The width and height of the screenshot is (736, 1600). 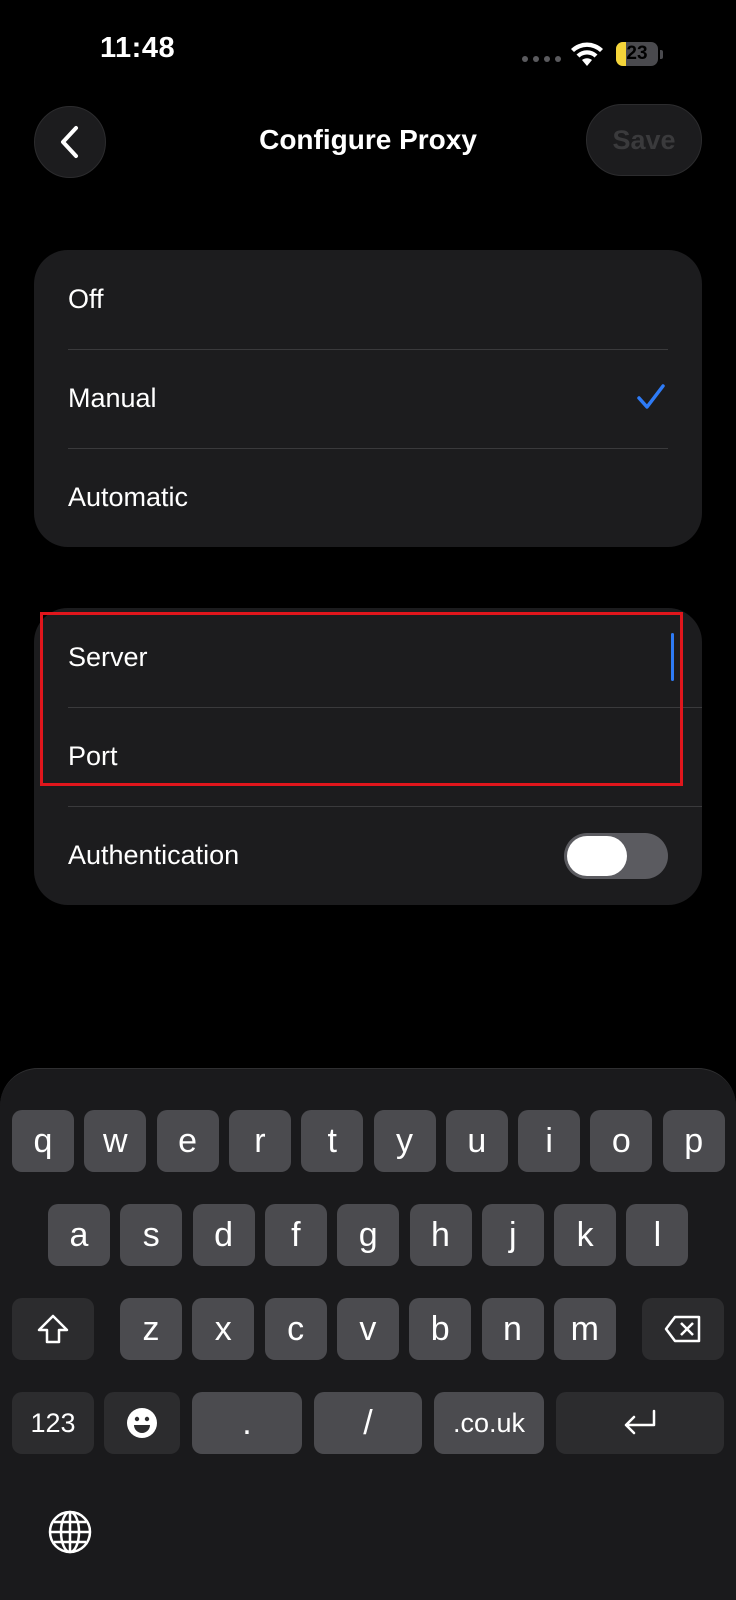 I want to click on key-y: y, so click(x=404, y=1141).